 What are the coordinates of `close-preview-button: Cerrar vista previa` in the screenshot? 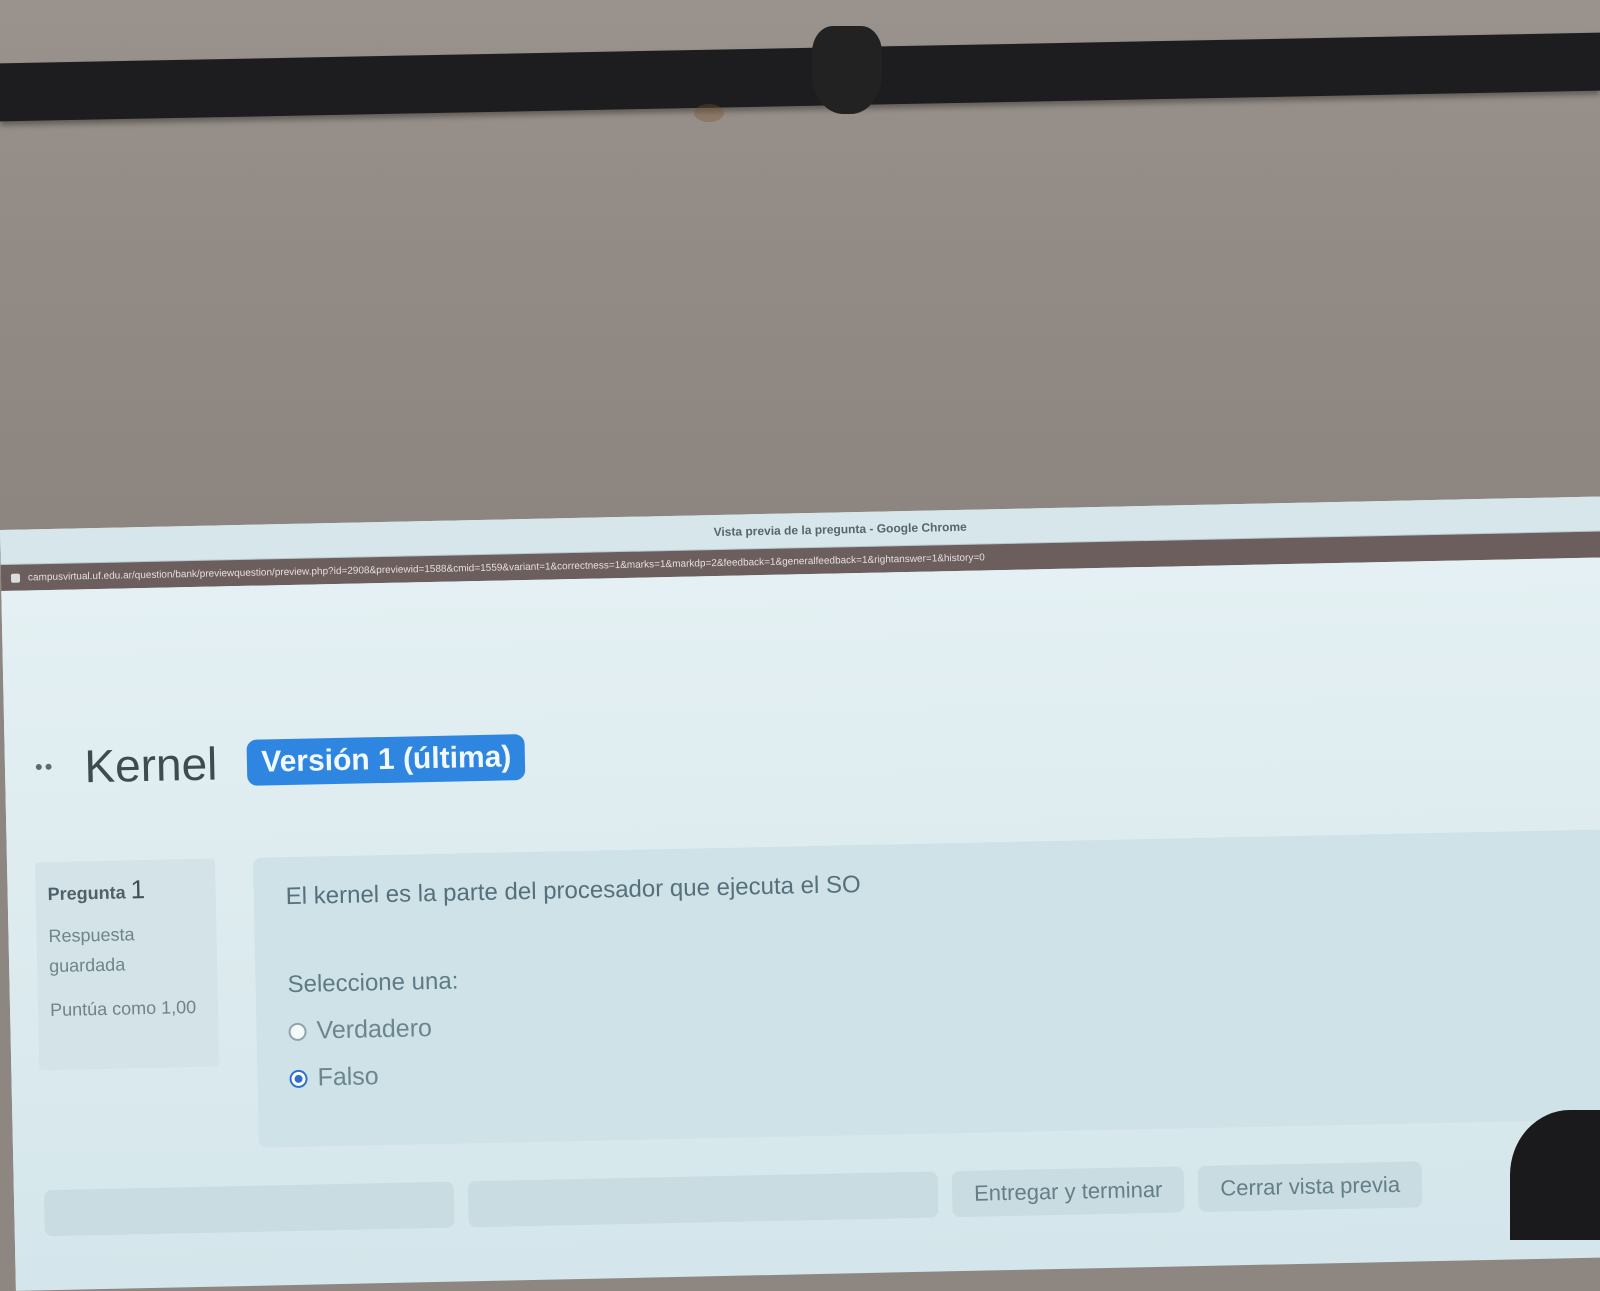 It's located at (1310, 1187).